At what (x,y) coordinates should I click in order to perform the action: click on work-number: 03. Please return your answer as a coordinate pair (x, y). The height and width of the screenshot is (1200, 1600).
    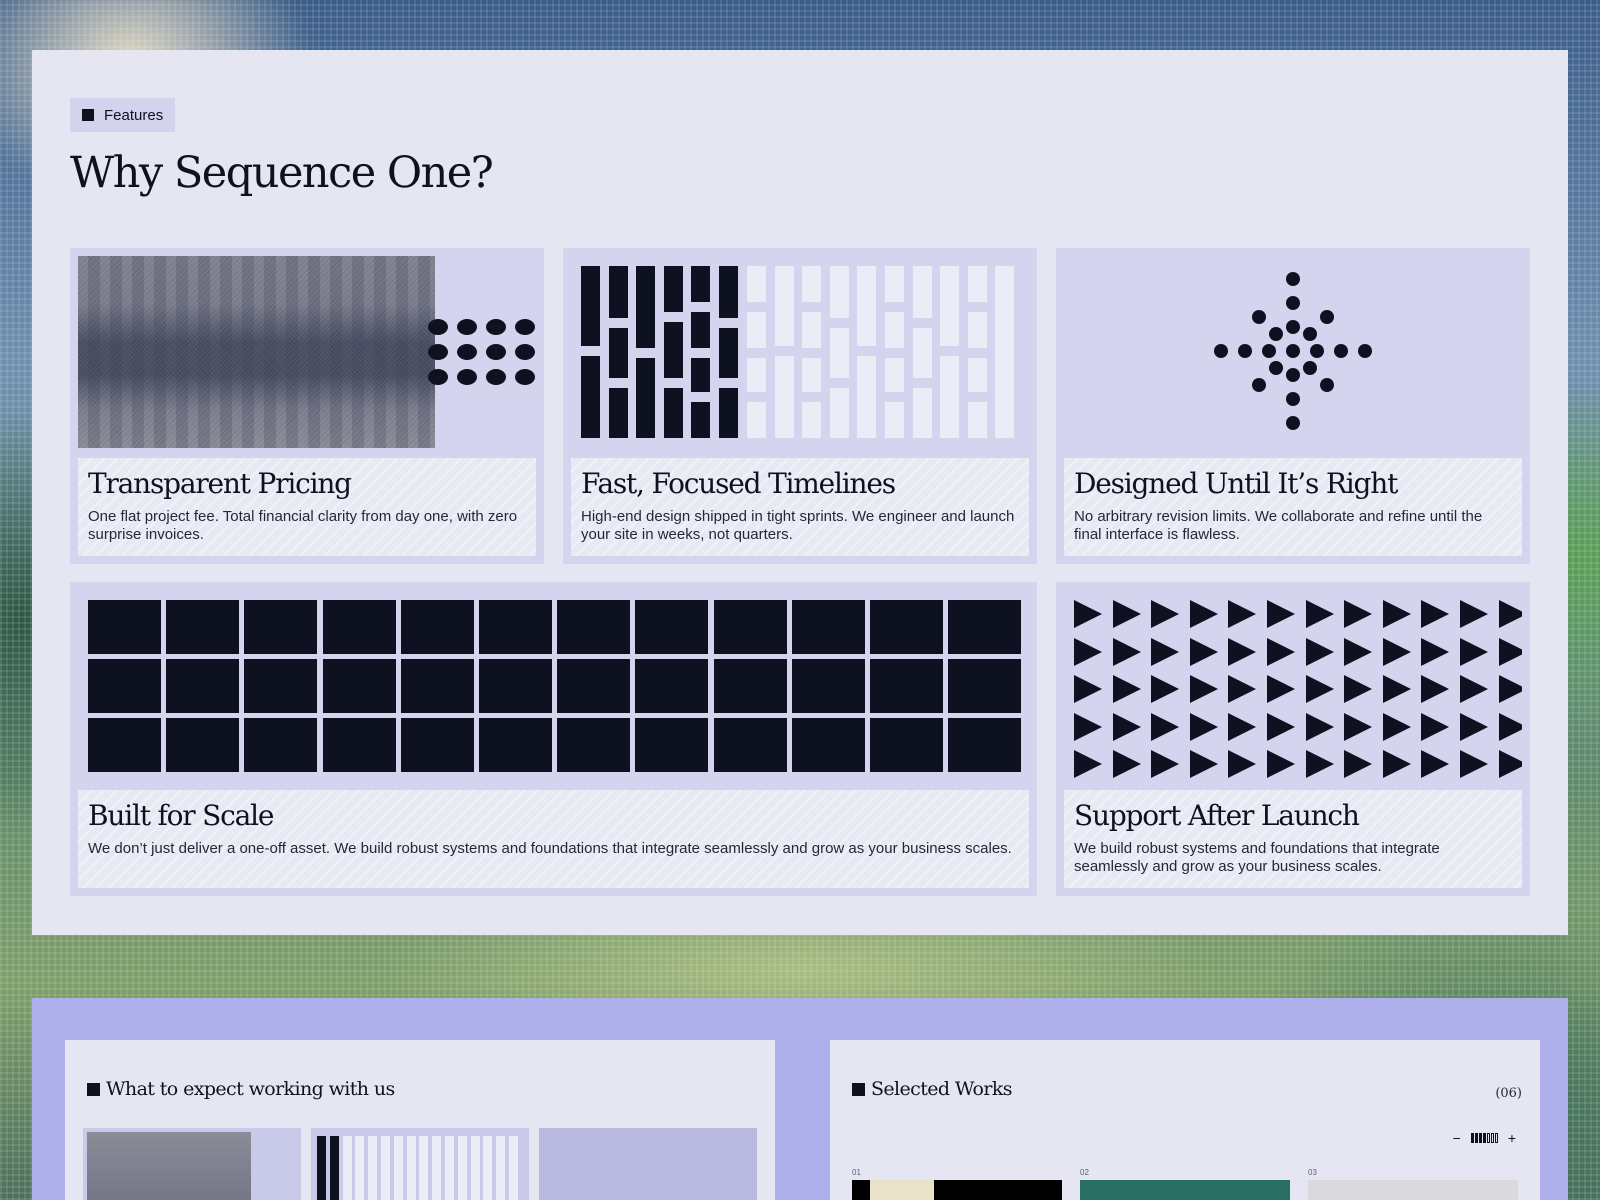
    Looking at the image, I should click on (1312, 1172).